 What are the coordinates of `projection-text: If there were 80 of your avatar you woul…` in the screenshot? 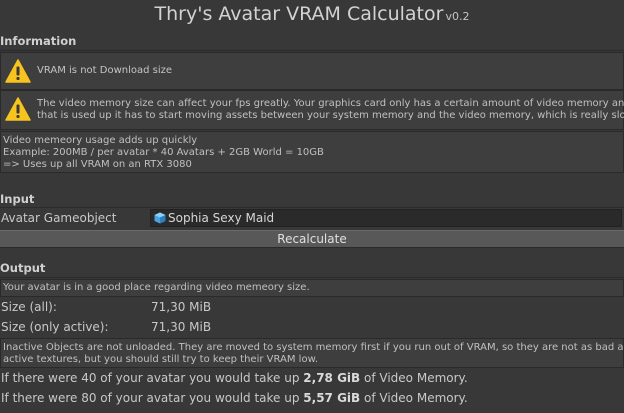 It's located at (152, 398).